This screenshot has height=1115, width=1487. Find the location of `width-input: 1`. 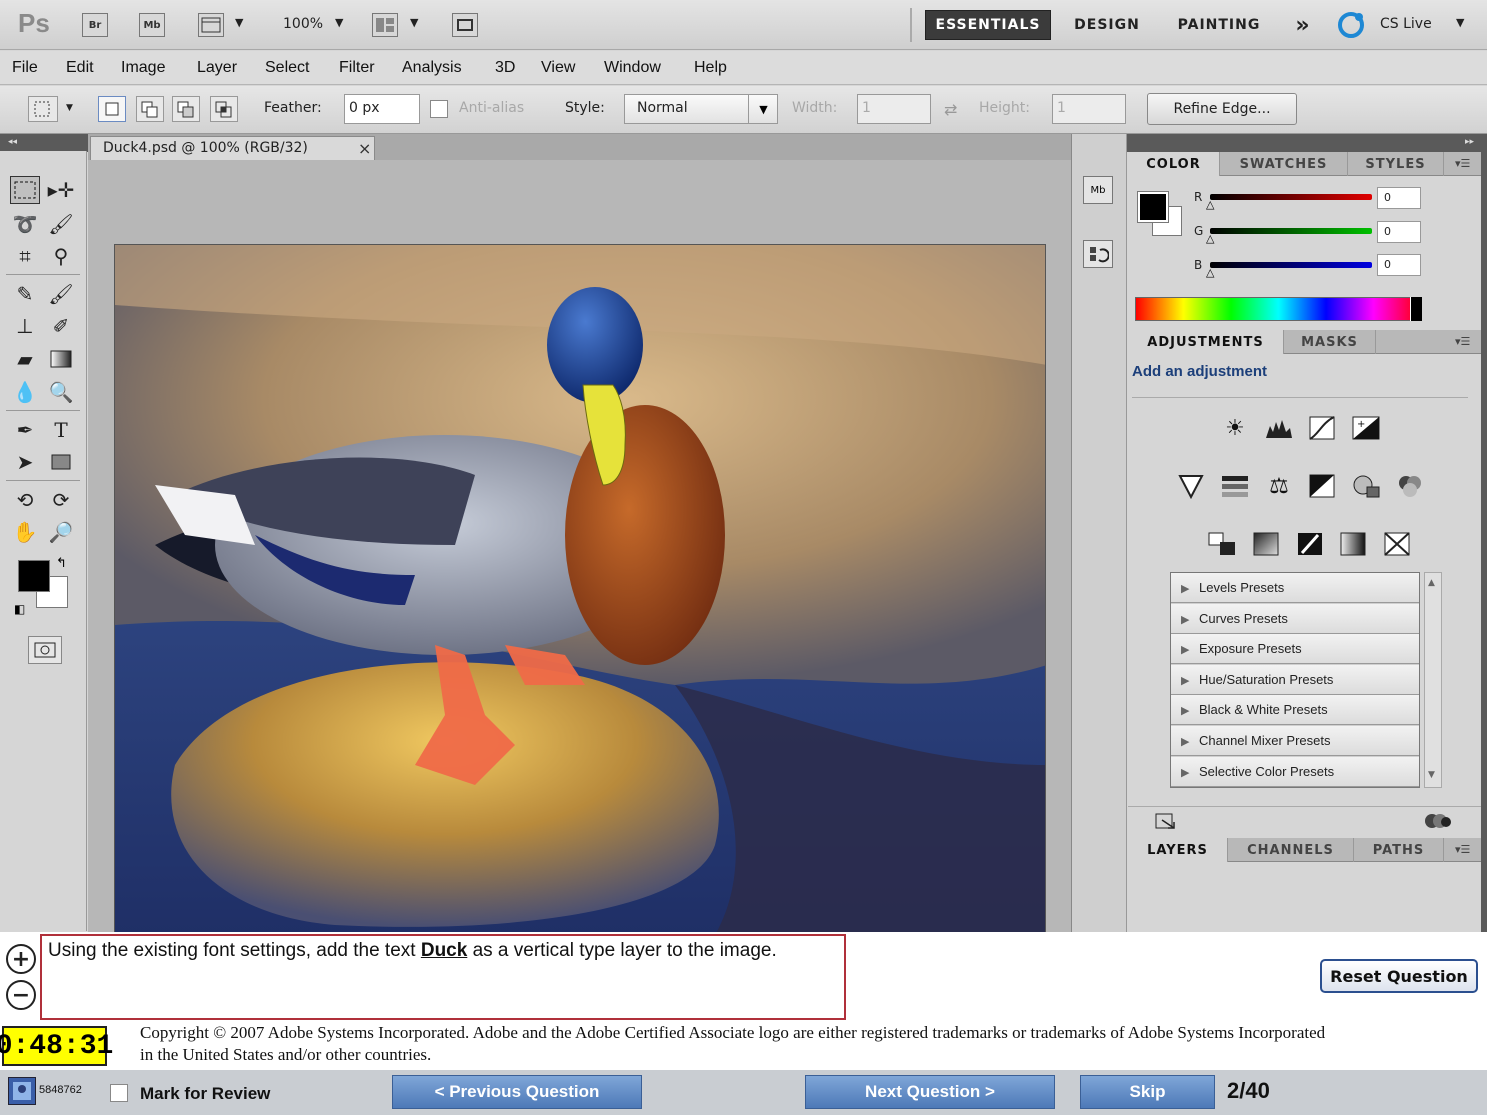

width-input: 1 is located at coordinates (894, 109).